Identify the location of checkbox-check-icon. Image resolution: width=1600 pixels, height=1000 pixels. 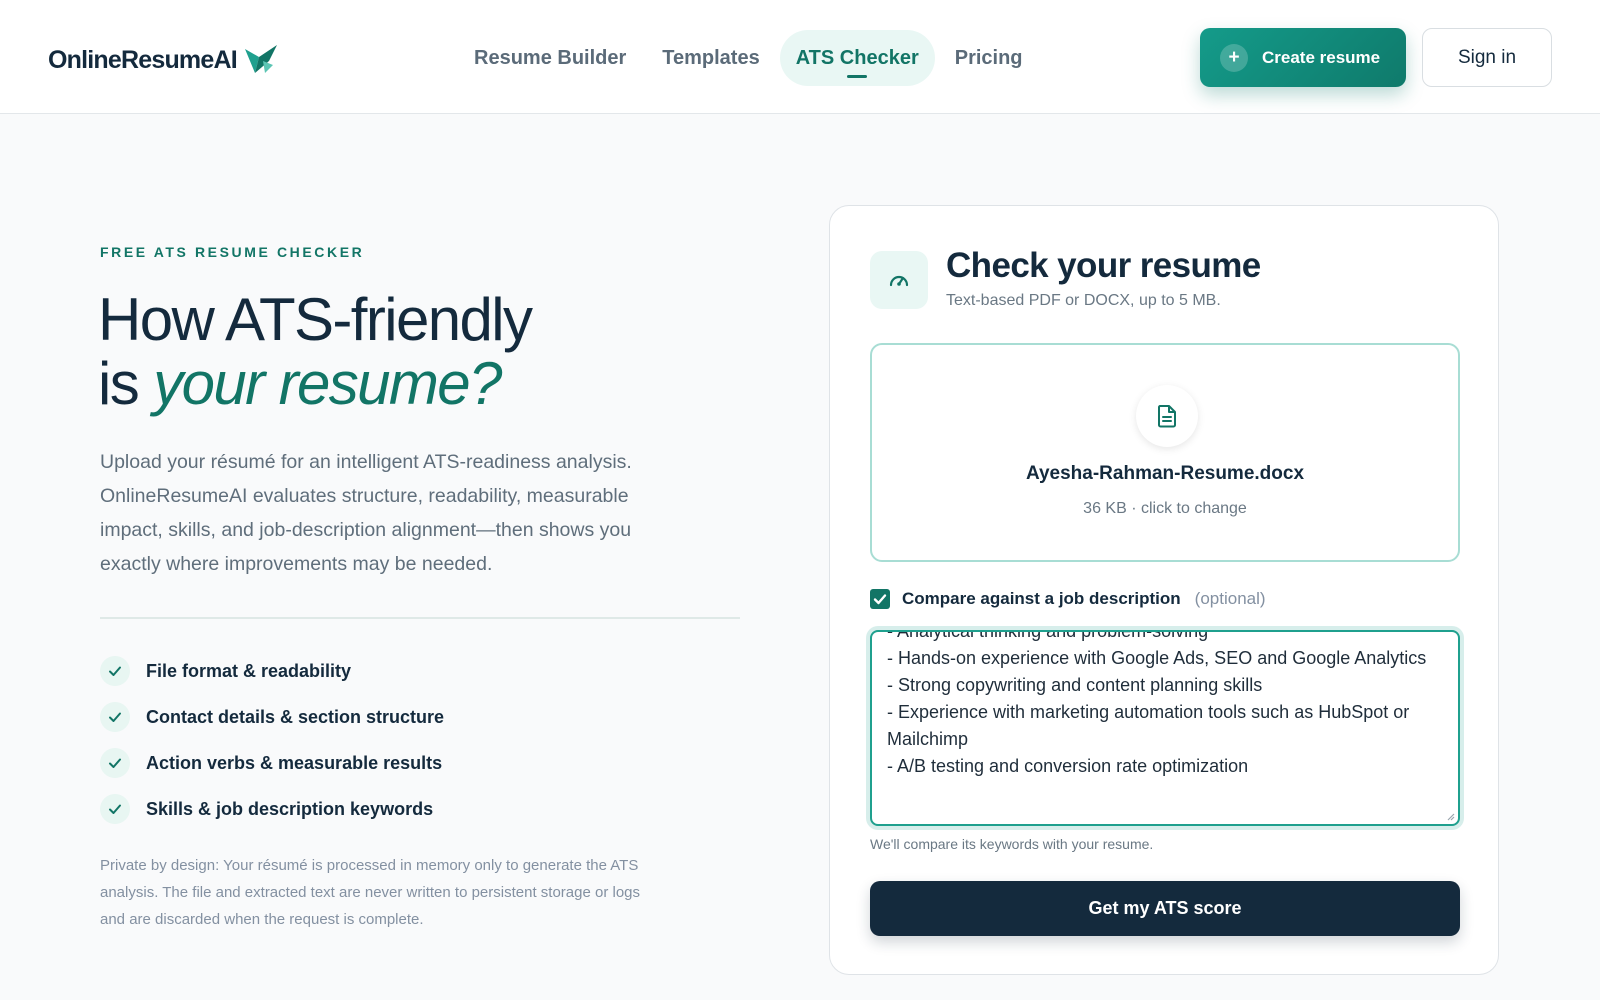
(880, 599).